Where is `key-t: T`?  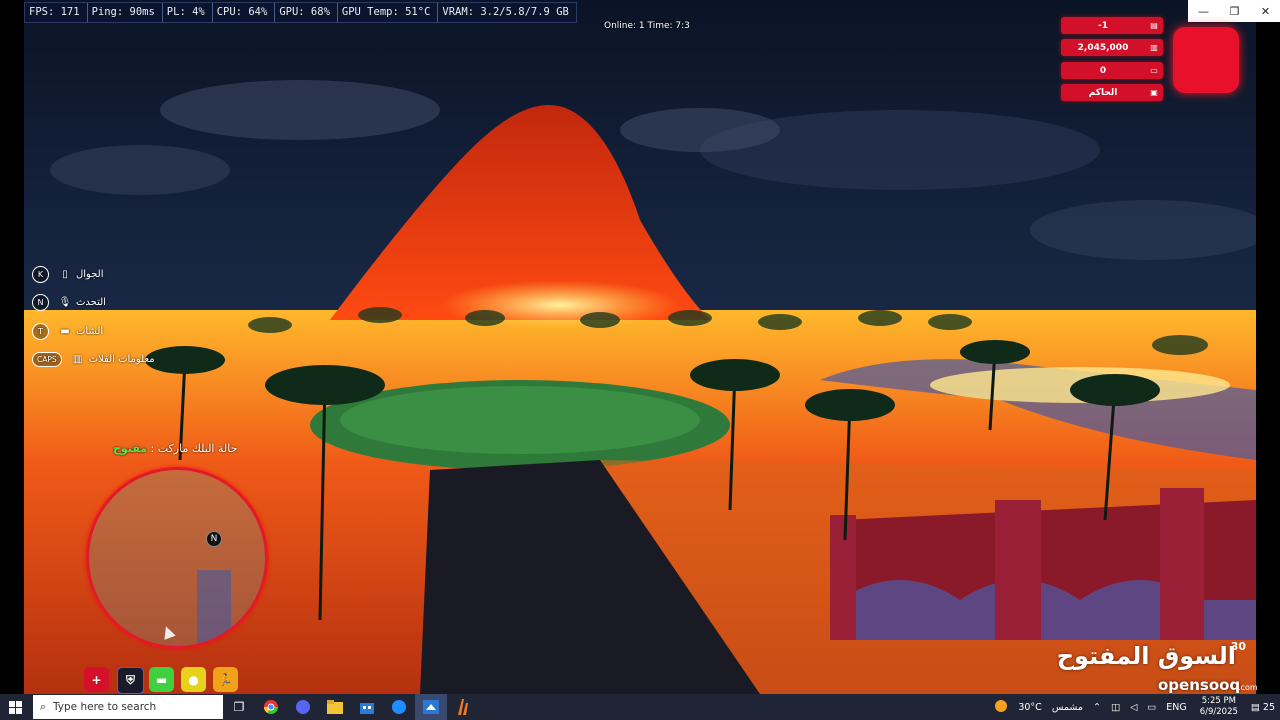
key-t: T is located at coordinates (40, 331).